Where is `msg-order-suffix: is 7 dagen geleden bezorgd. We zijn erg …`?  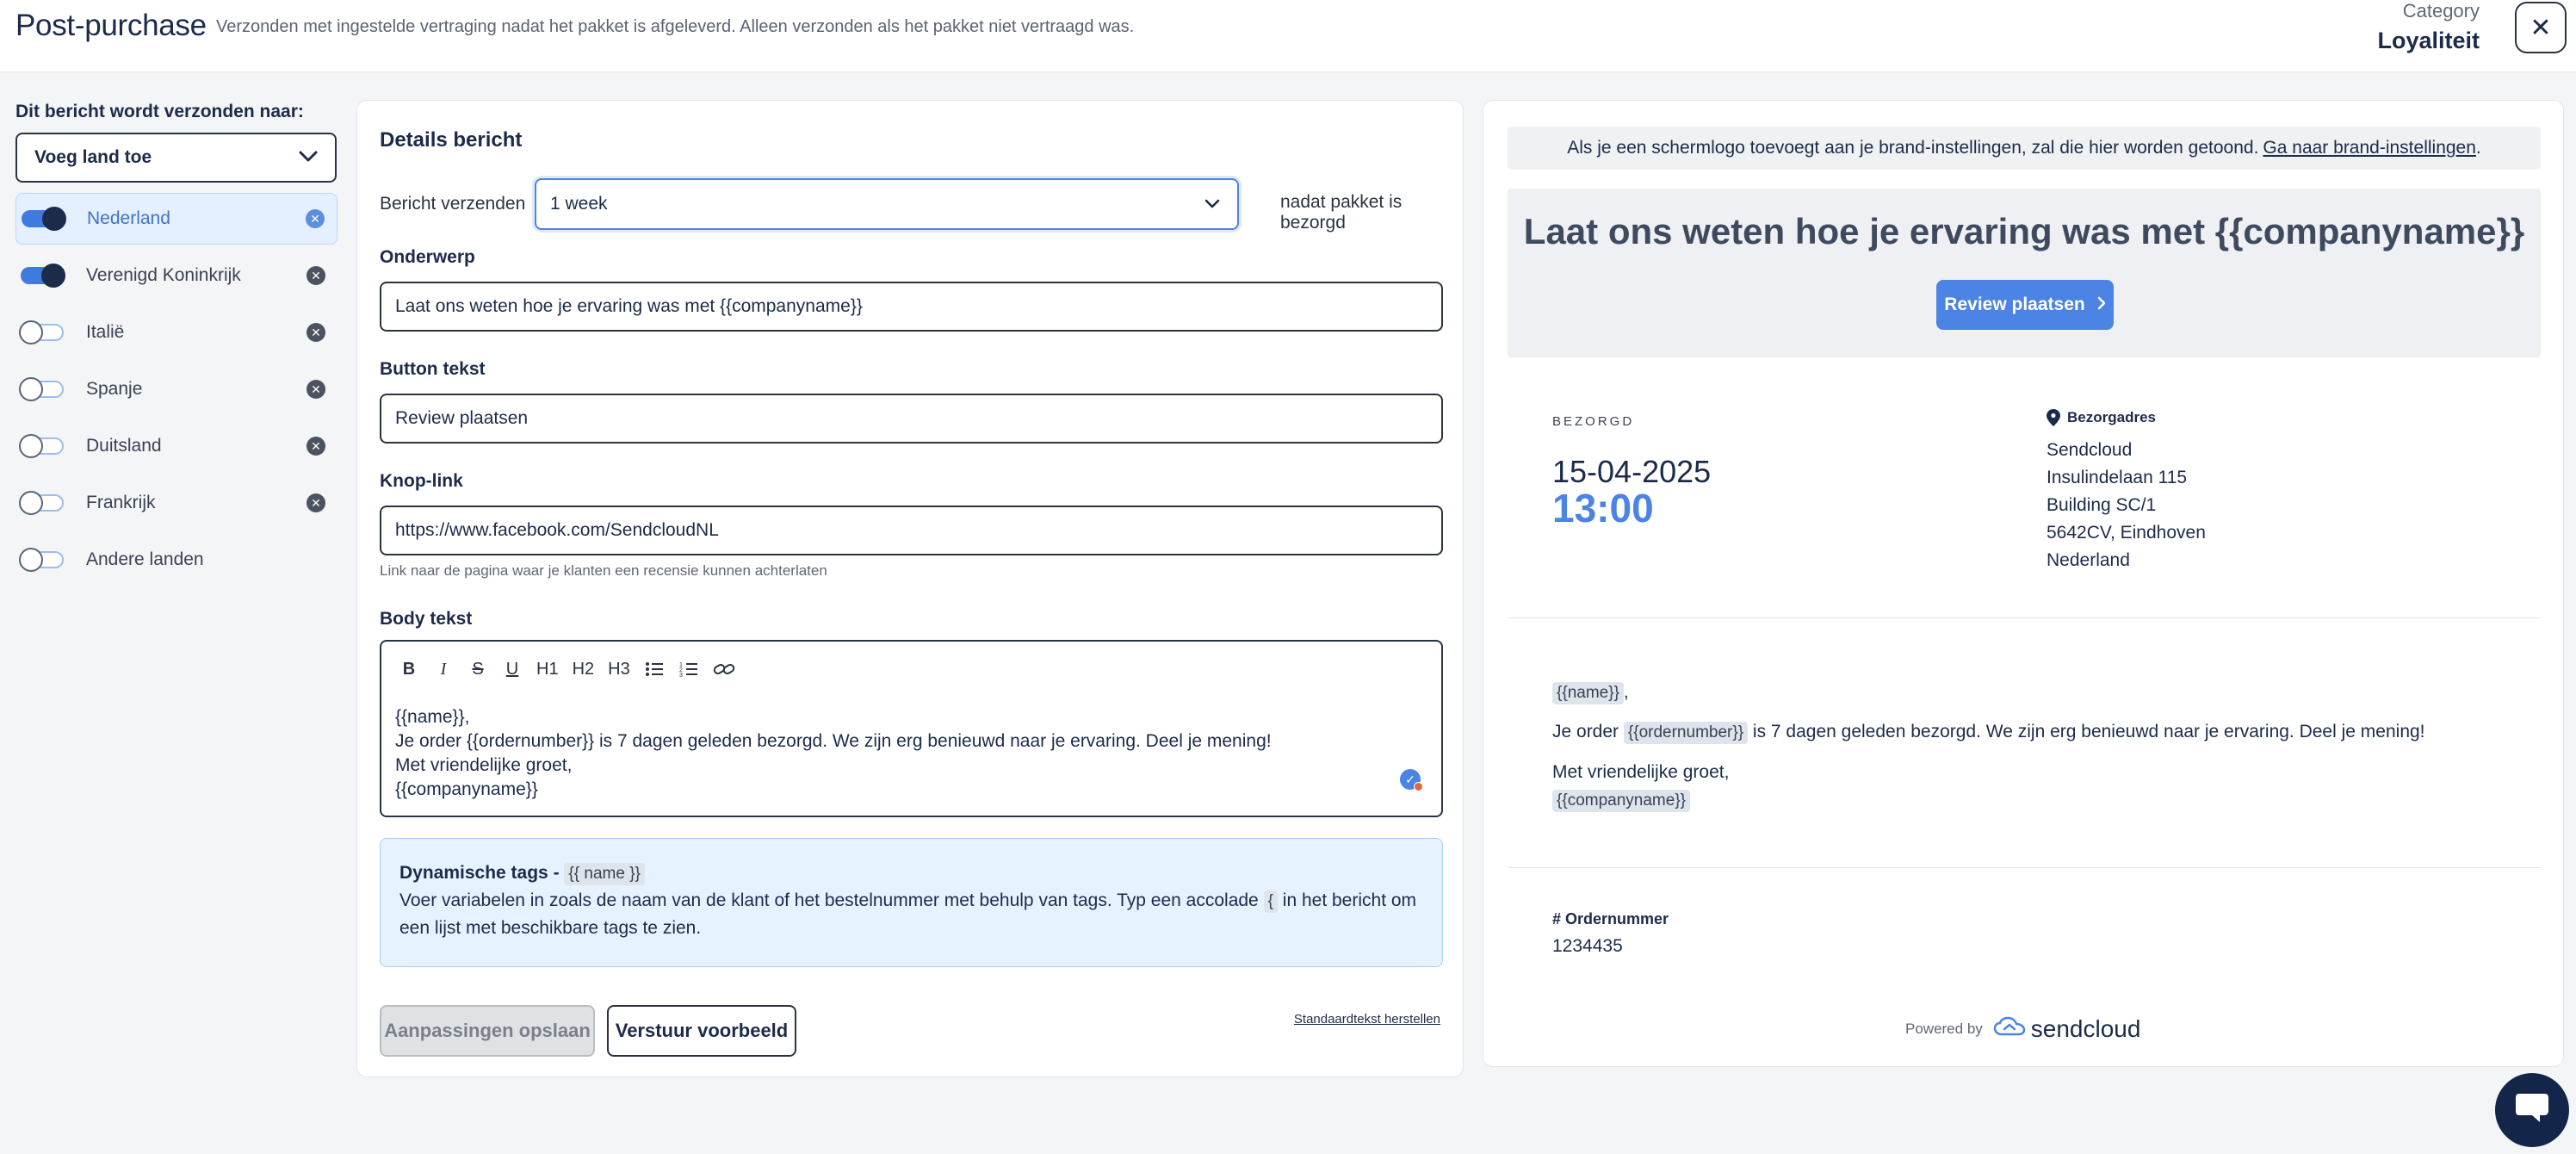
msg-order-suffix: is 7 dagen geleden bezorgd. We zijn erg … is located at coordinates (2088, 731).